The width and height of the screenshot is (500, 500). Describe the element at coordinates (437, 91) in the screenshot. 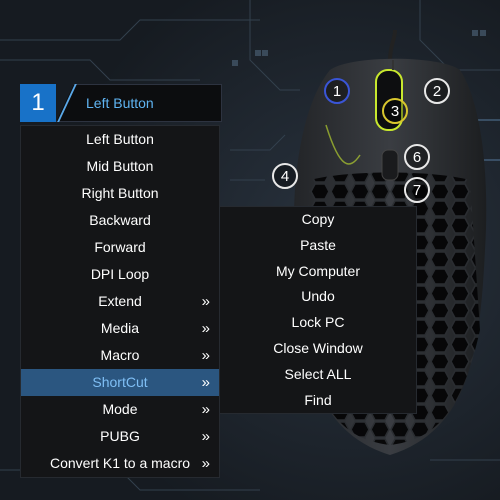

I see `mouse-button-2-badge: 2` at that location.